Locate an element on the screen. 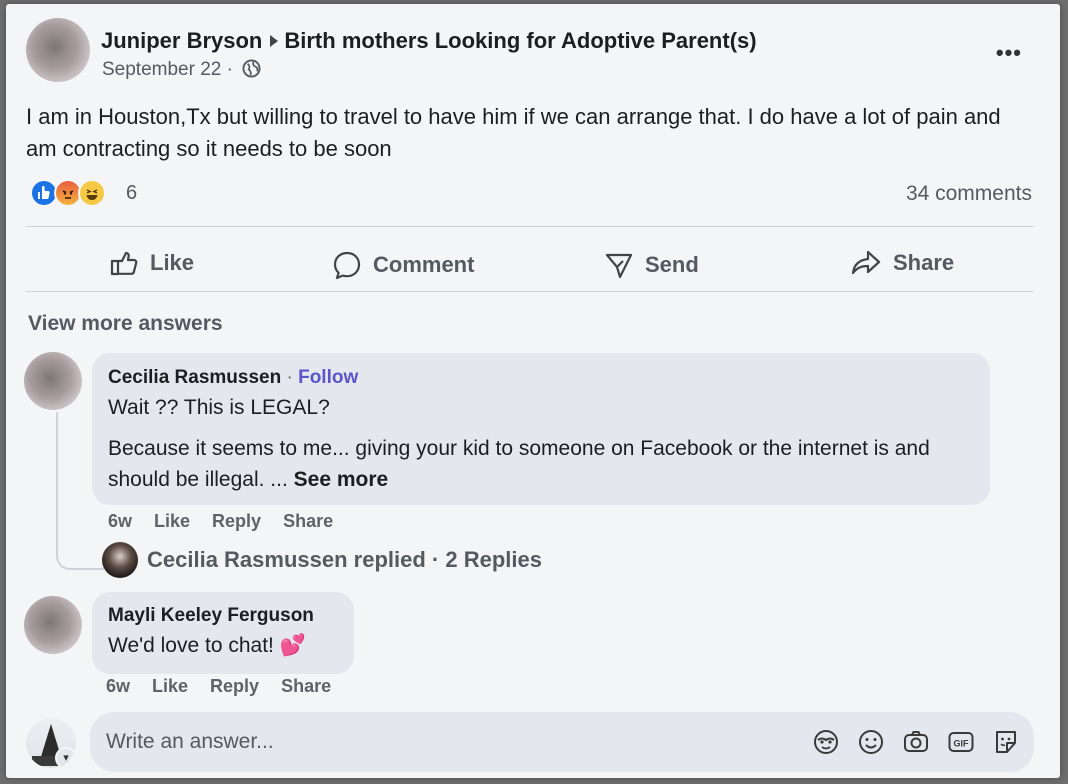 The width and height of the screenshot is (1068, 784). comment-author-row: Cecilia Rasmussen · Follow is located at coordinates (233, 378).